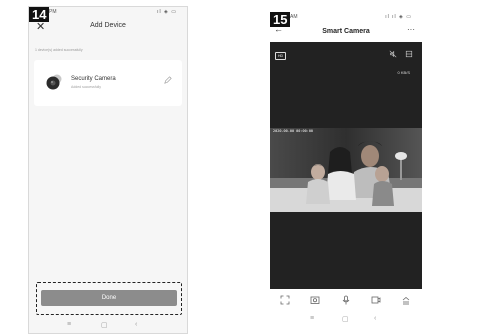 Image resolution: width=491 pixels, height=334 pixels. Describe the element at coordinates (86, 87) in the screenshot. I see `device-status: Added successfully` at that location.